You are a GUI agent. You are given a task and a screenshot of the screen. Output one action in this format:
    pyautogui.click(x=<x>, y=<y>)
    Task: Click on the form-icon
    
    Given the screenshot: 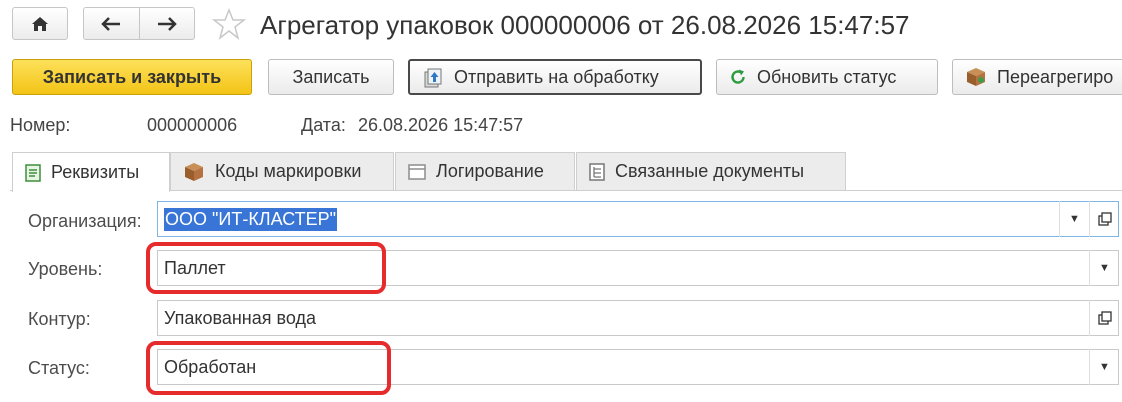 What is the action you would take?
    pyautogui.click(x=33, y=172)
    